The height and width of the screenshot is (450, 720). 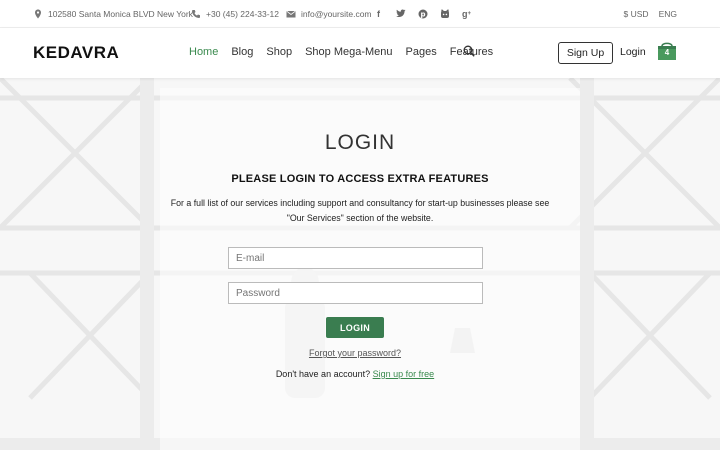 What do you see at coordinates (360, 218) in the screenshot?
I see `description-line-2: "Our Services" section of the website.` at bounding box center [360, 218].